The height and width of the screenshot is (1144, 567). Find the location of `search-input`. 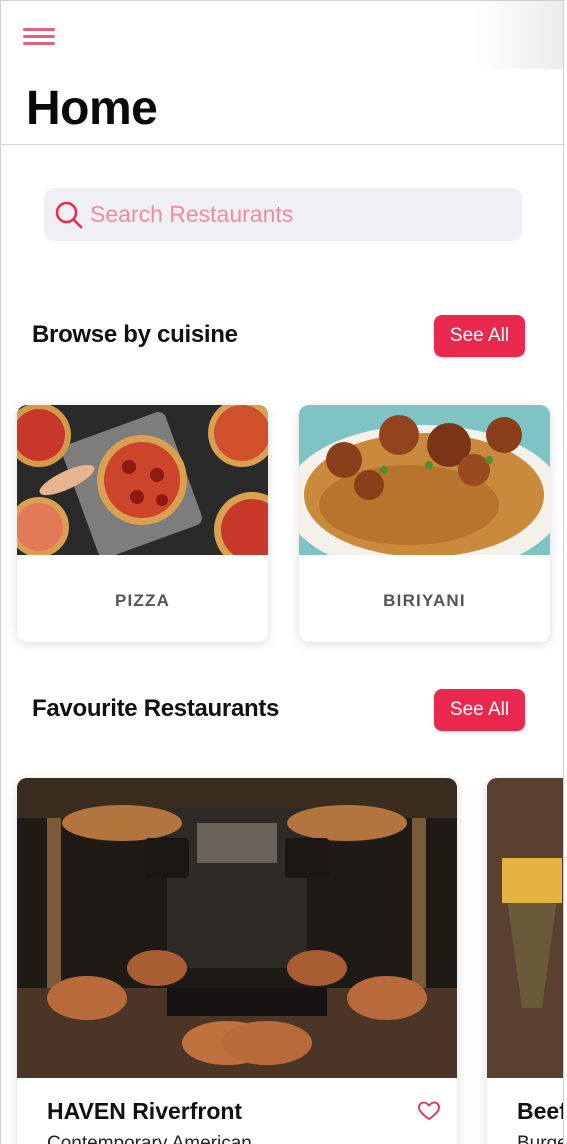

search-input is located at coordinates (290, 214).